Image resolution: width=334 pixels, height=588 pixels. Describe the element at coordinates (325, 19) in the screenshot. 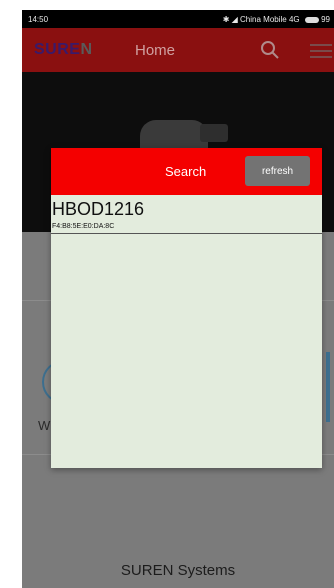

I see `battery-level: 99` at that location.